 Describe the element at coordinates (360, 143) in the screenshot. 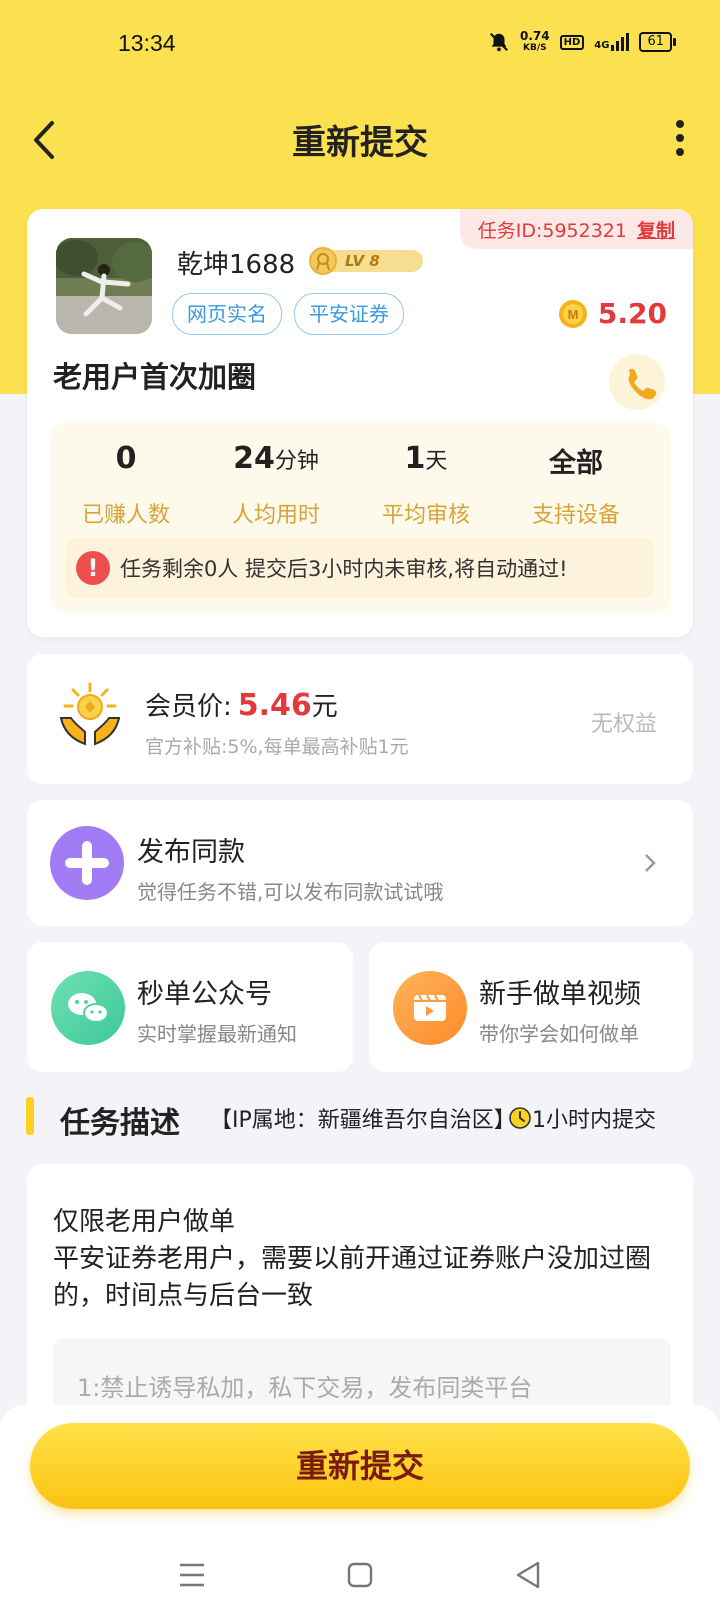

I see `page-title: 重新提交` at that location.